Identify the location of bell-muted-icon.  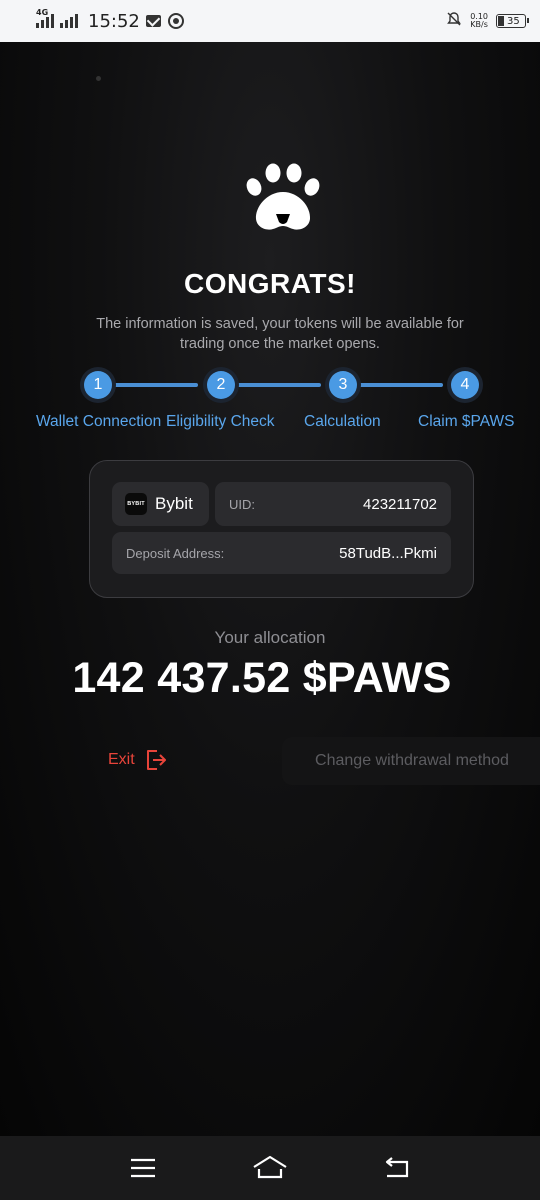
(454, 21).